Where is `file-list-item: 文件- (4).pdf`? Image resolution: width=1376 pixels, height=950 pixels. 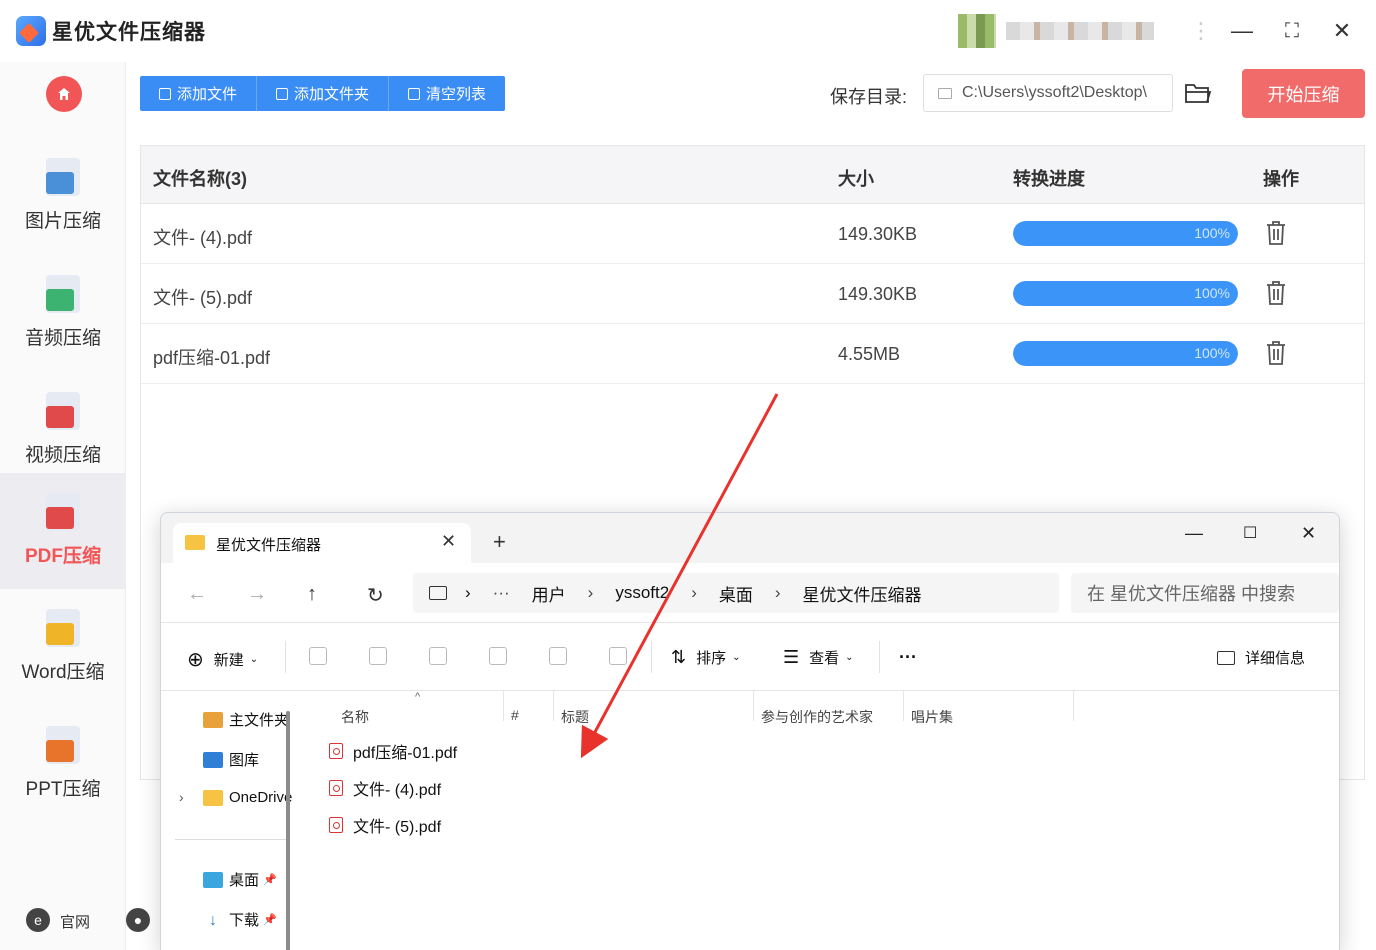
file-list-item: 文件- (4).pdf is located at coordinates (385, 788).